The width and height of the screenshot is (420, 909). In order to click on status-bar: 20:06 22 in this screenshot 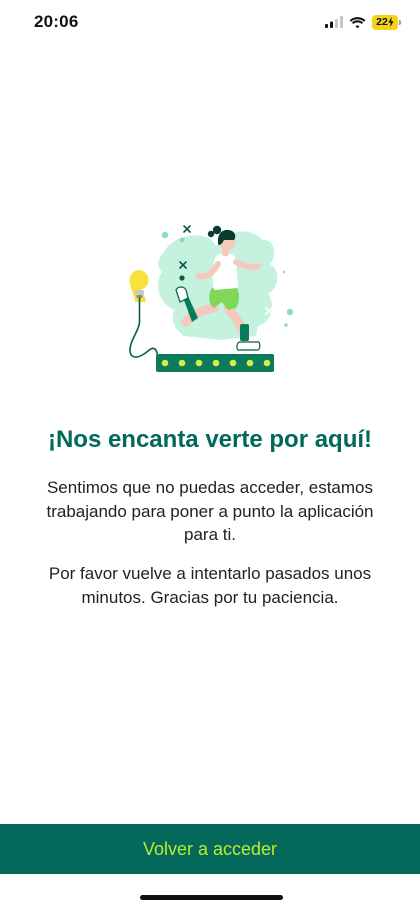, I will do `click(210, 22)`.